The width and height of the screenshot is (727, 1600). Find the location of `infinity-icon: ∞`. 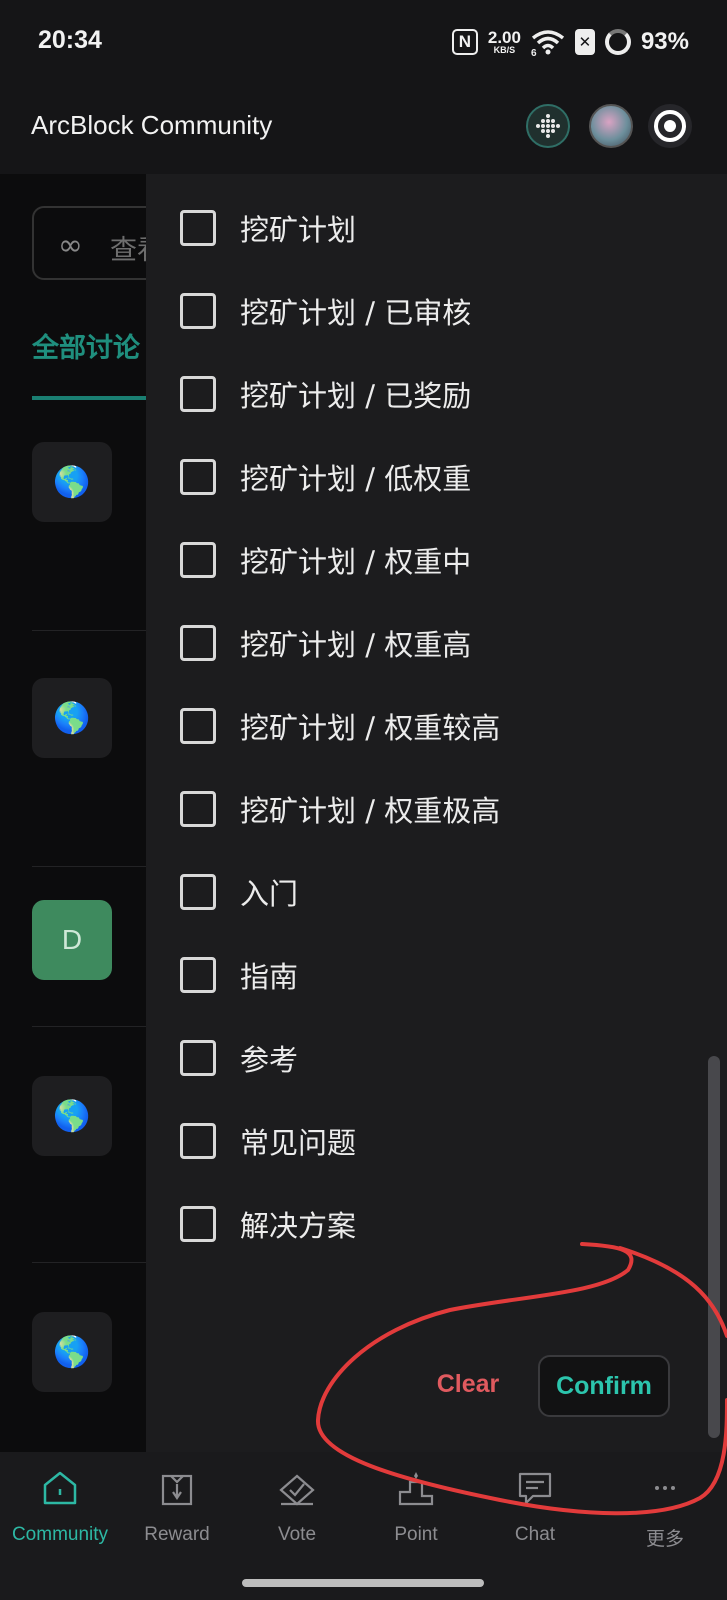

infinity-icon: ∞ is located at coordinates (70, 245).